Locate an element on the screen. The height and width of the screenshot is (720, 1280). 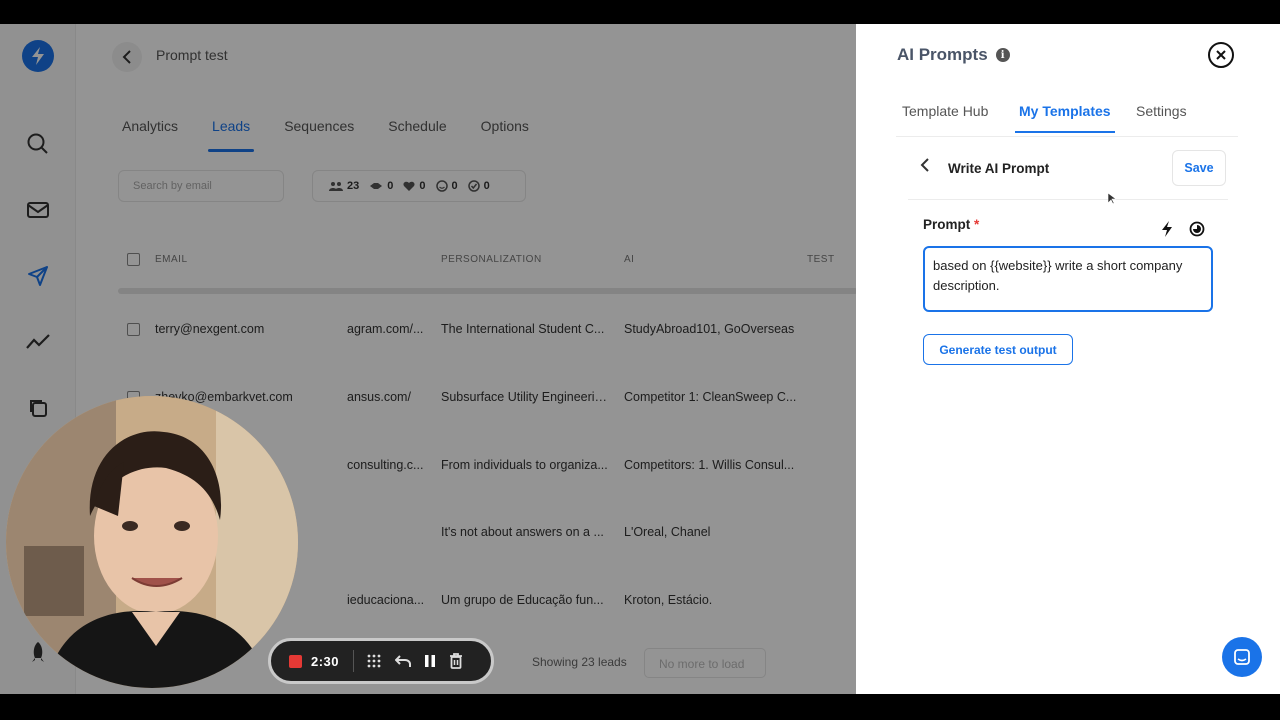
tab-template-hub: Template Hub is located at coordinates (945, 117).